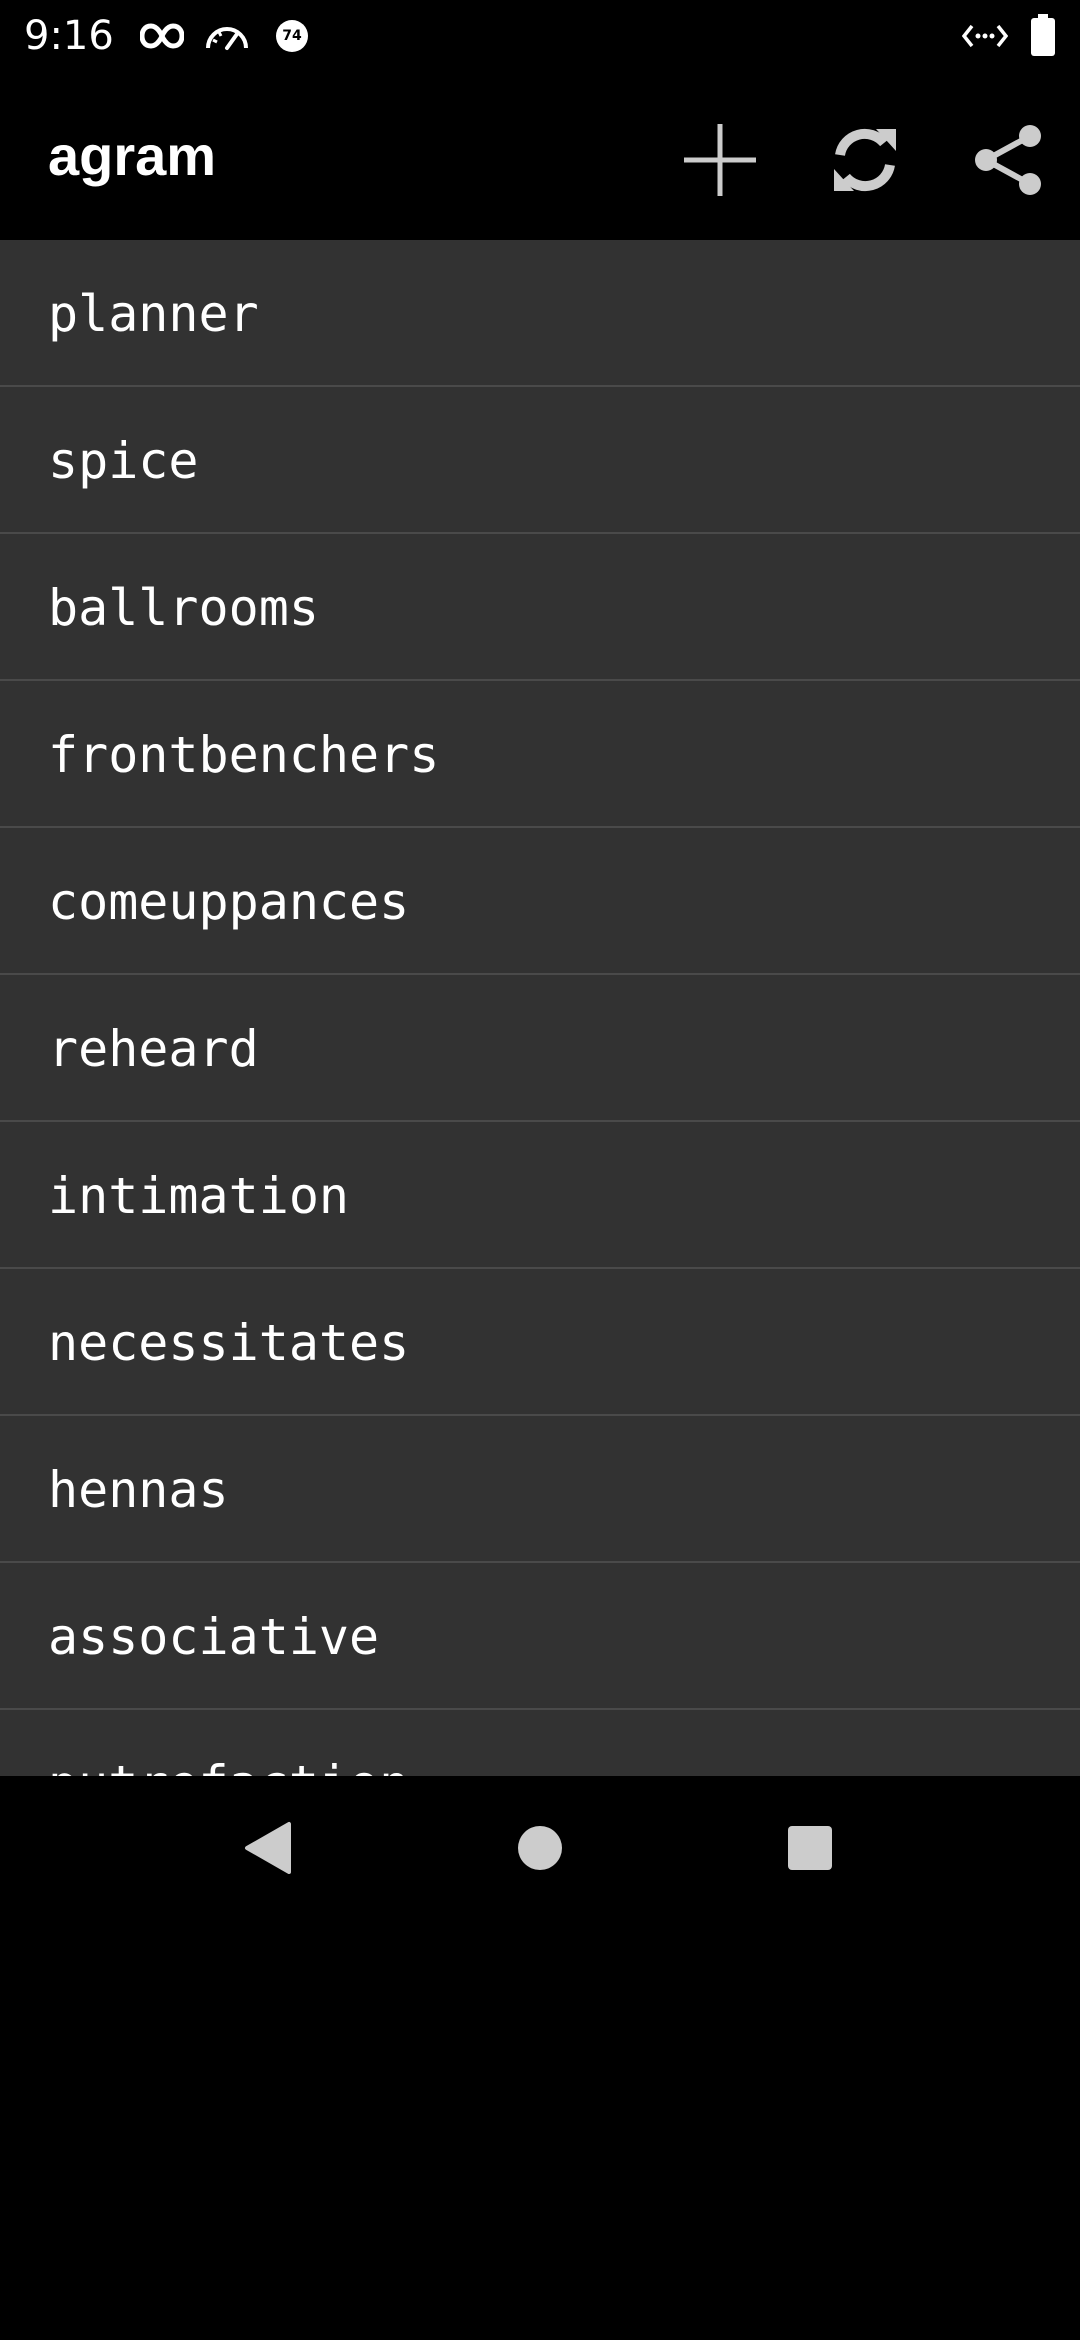  I want to click on back-icon, so click(268, 1848).